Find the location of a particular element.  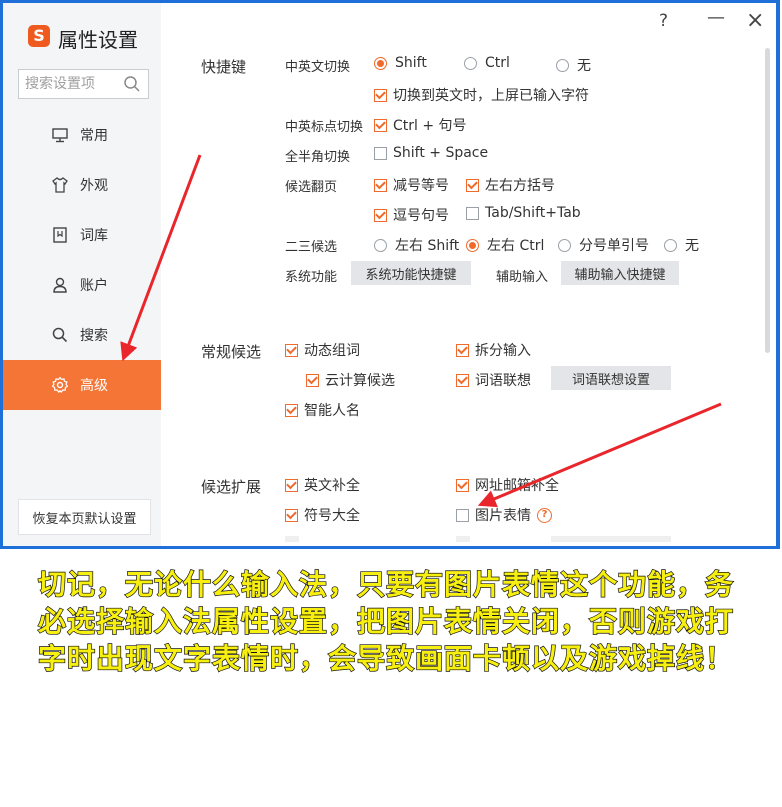

checkbox-minus-equal: 减号等号 is located at coordinates (411, 185).